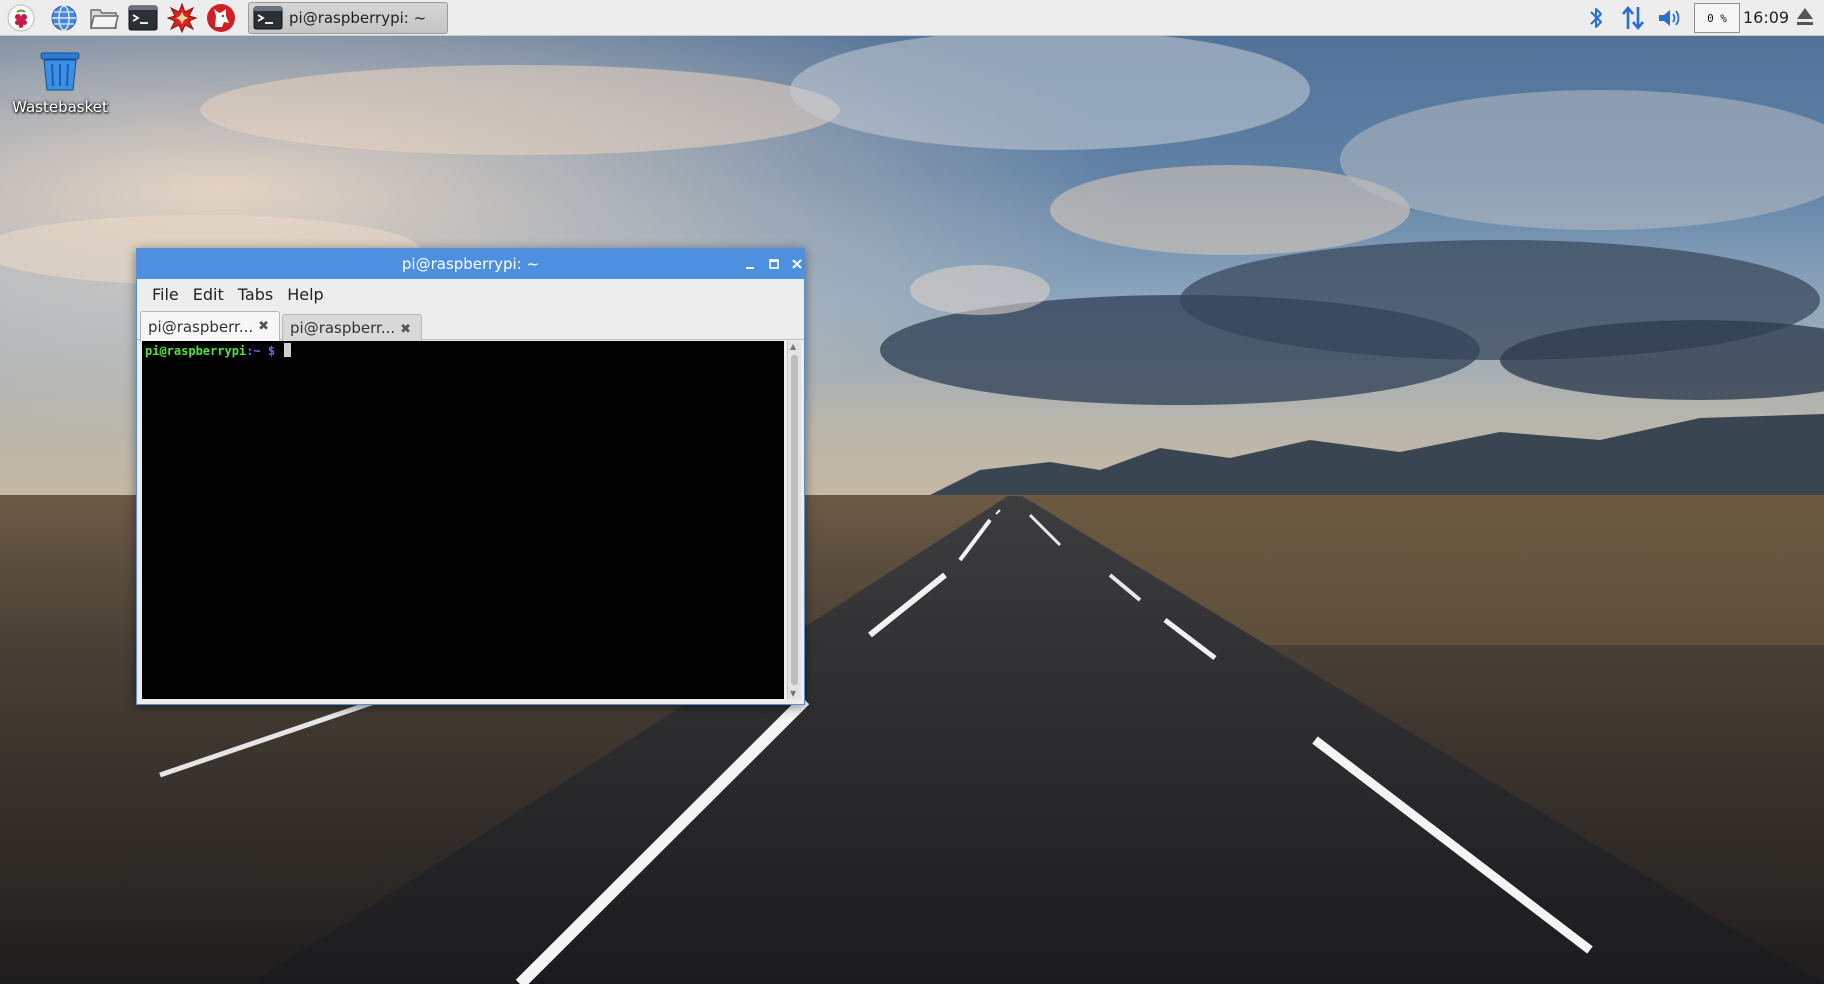  I want to click on close-icon, so click(797, 264).